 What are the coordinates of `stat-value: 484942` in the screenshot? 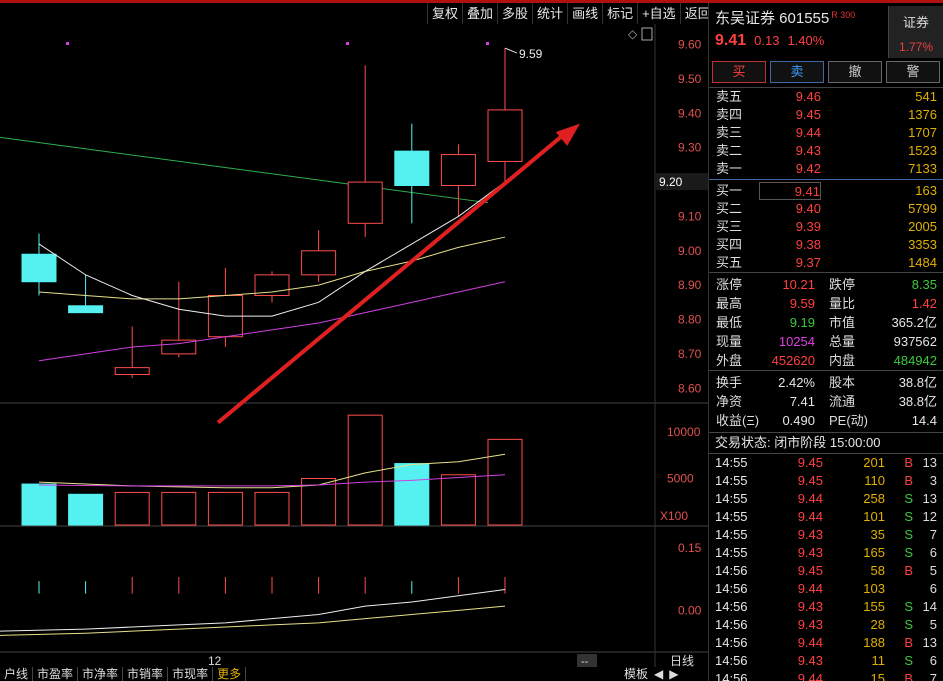 It's located at (915, 360).